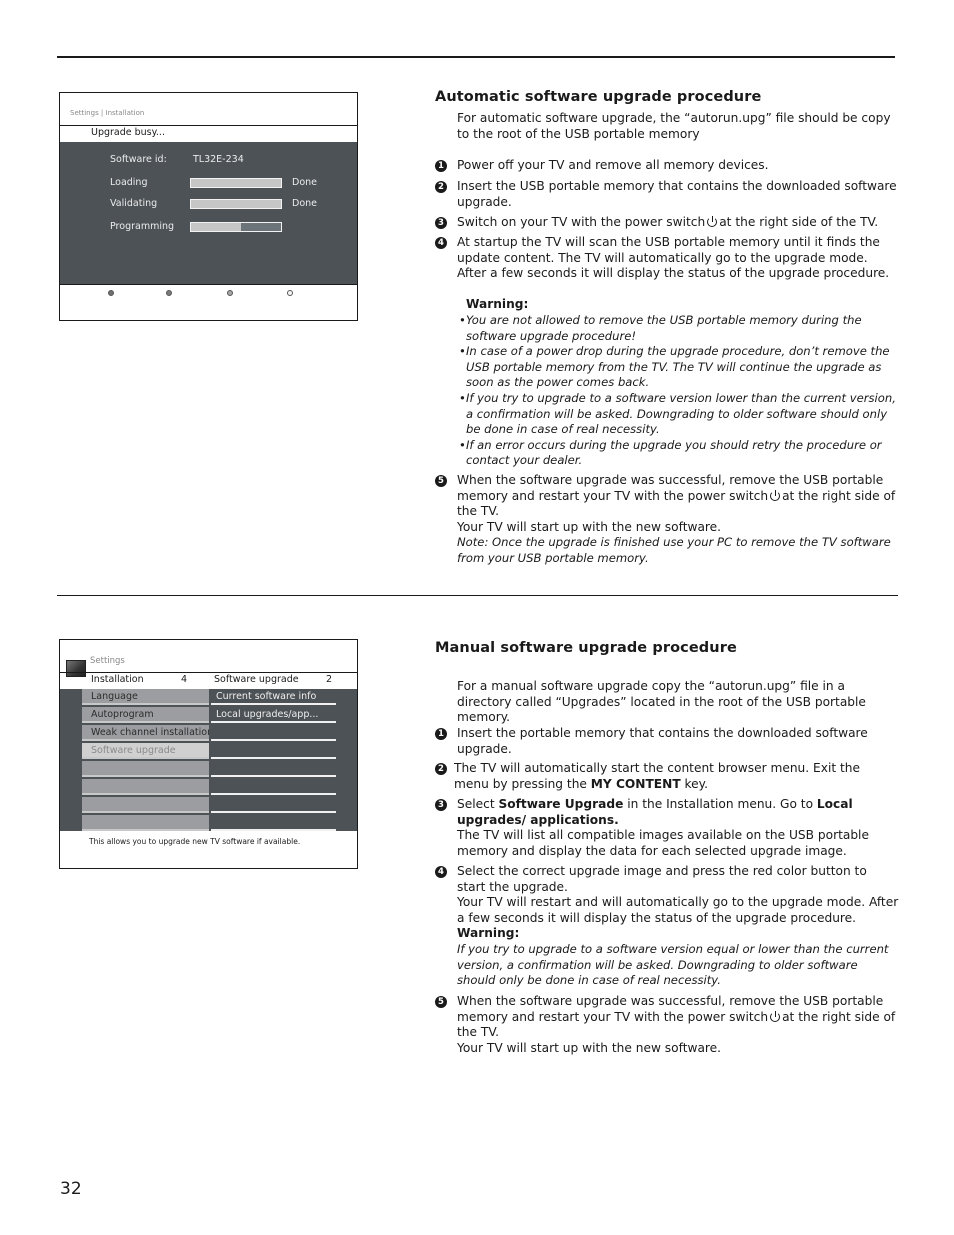 The height and width of the screenshot is (1235, 954). Describe the element at coordinates (441, 166) in the screenshot. I see `step-number: 1` at that location.